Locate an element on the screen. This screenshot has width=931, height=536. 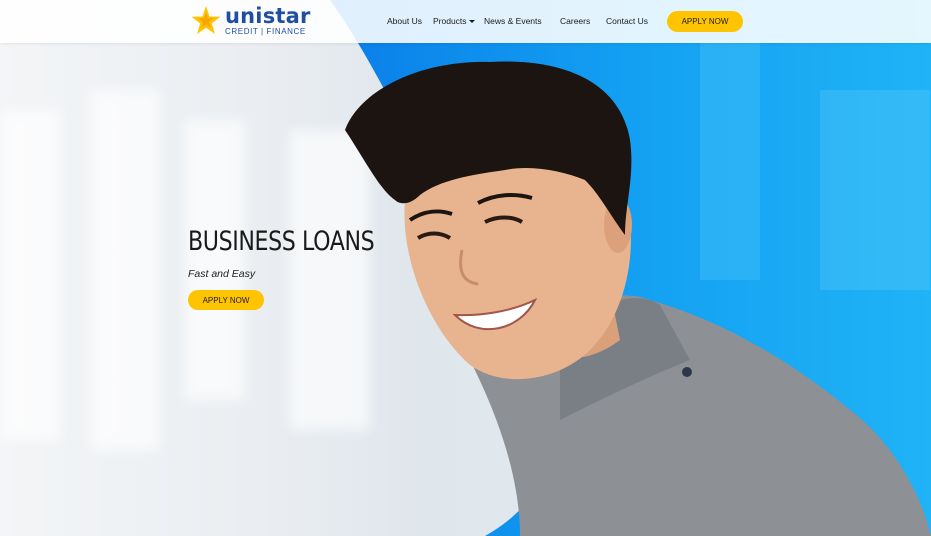
brand-name: unistar is located at coordinates (268, 16).